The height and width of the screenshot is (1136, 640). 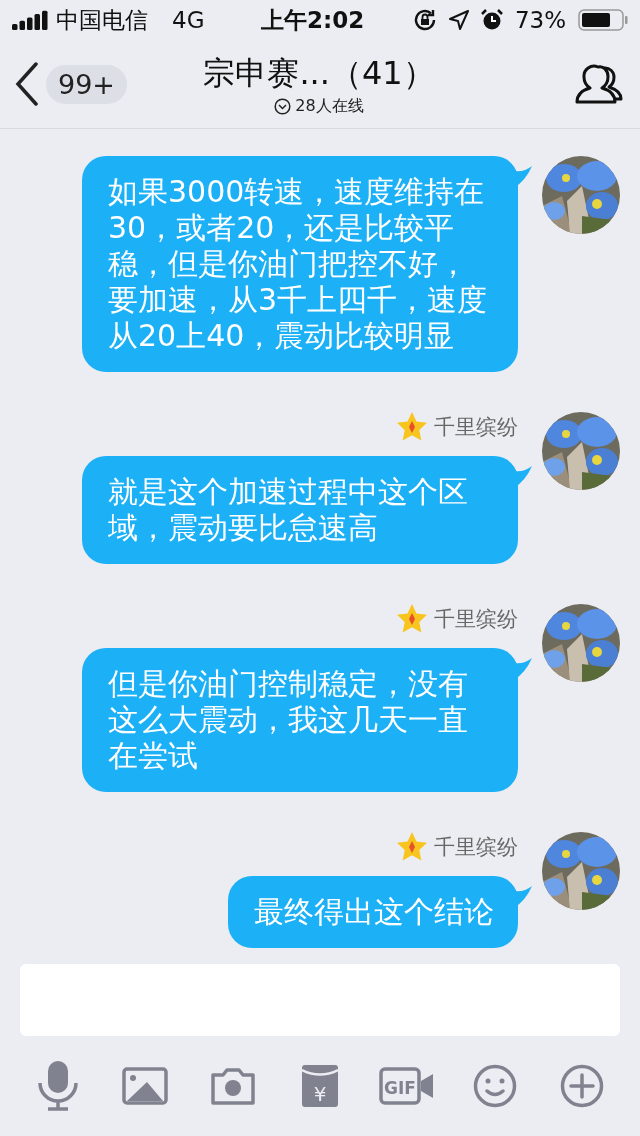 What do you see at coordinates (458, 20) in the screenshot?
I see `location-arrow-icon` at bounding box center [458, 20].